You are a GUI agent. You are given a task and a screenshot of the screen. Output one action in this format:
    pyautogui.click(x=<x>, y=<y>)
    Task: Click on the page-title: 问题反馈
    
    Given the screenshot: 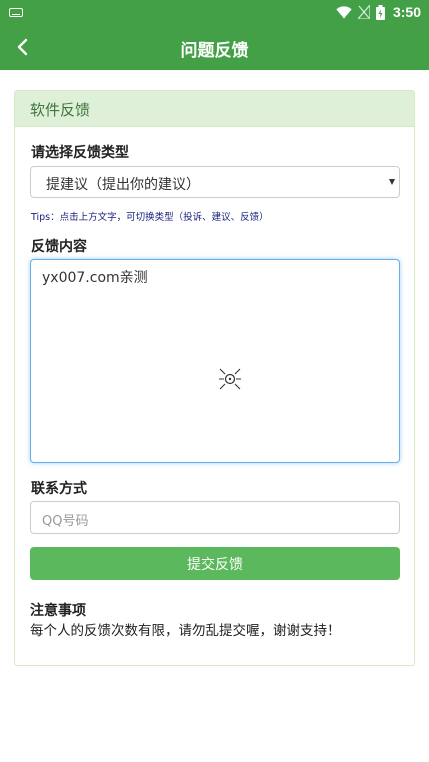 What is the action you would take?
    pyautogui.click(x=214, y=51)
    